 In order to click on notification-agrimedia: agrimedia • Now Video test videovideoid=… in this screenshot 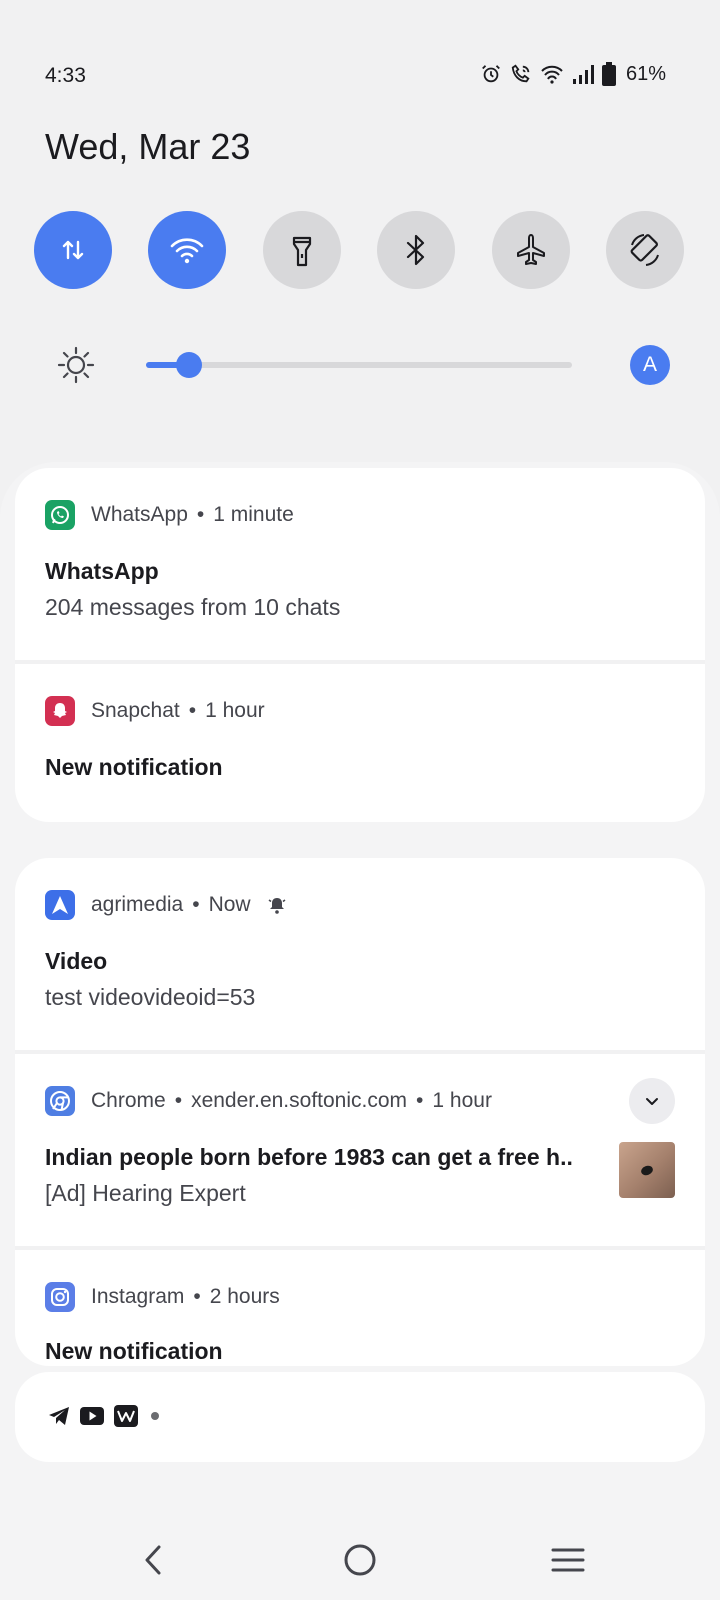, I will do `click(360, 956)`.